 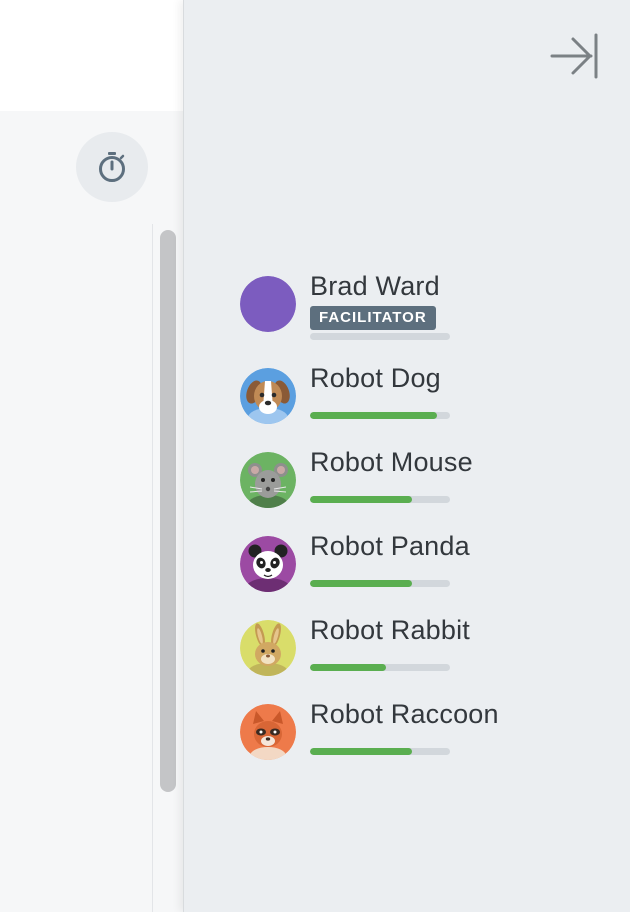 What do you see at coordinates (268, 480) in the screenshot?
I see `mouse-avatar` at bounding box center [268, 480].